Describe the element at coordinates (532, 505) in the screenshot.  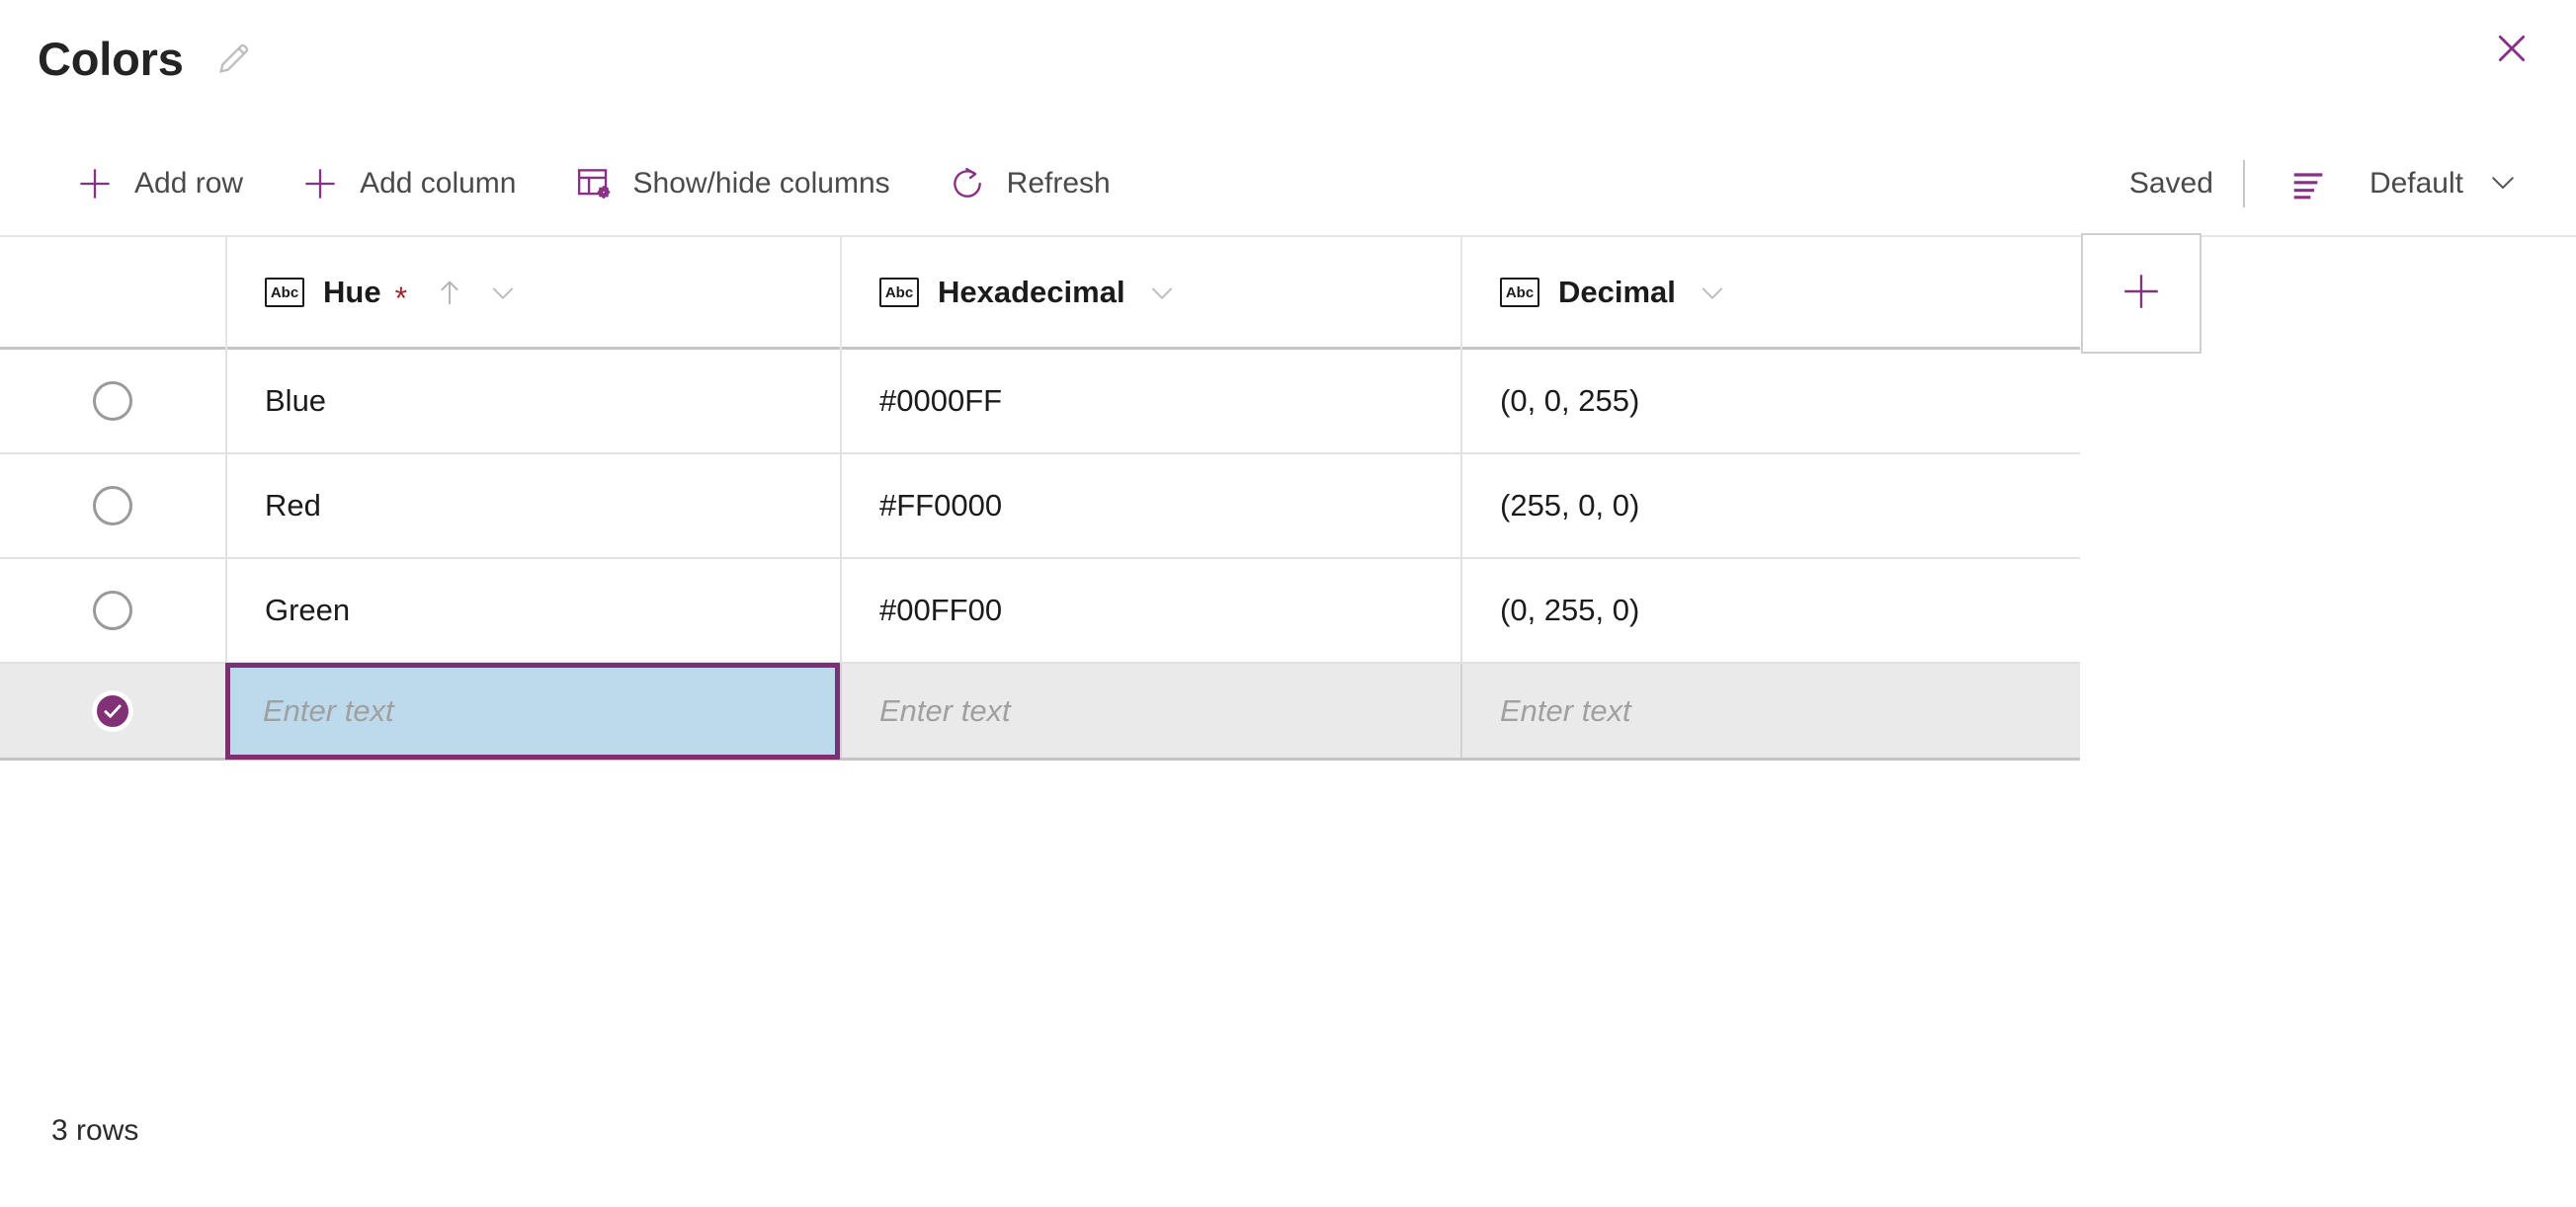
I see `cell-hue: Red` at that location.